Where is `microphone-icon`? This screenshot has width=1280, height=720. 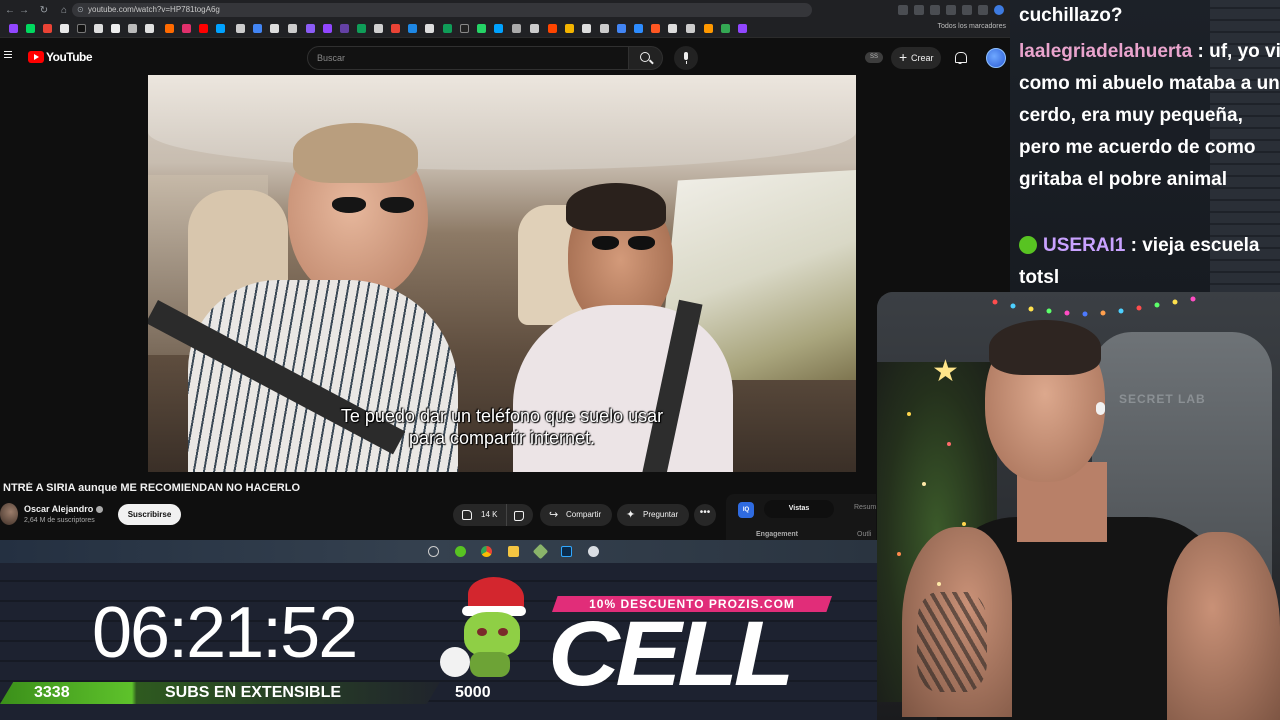
microphone-icon is located at coordinates (686, 58).